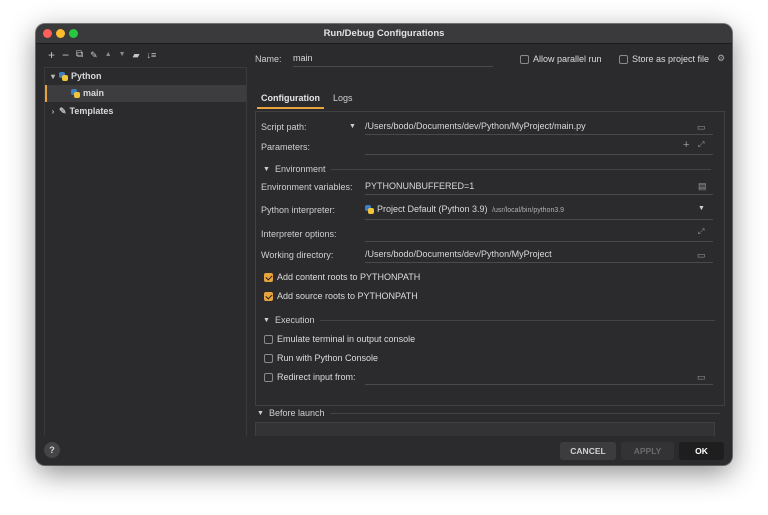 The height and width of the screenshot is (515, 768). I want to click on execution-section-label: Execution, so click(294, 320).